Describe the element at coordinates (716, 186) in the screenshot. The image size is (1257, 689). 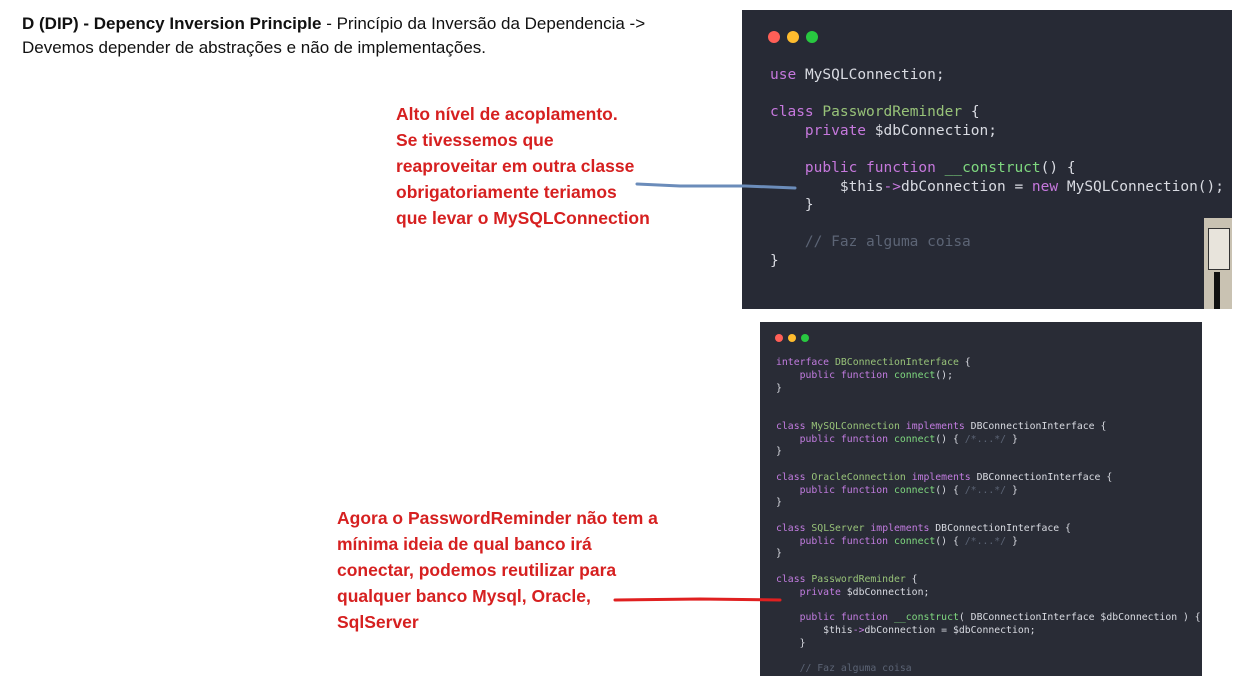
I see `connector-line-top` at that location.